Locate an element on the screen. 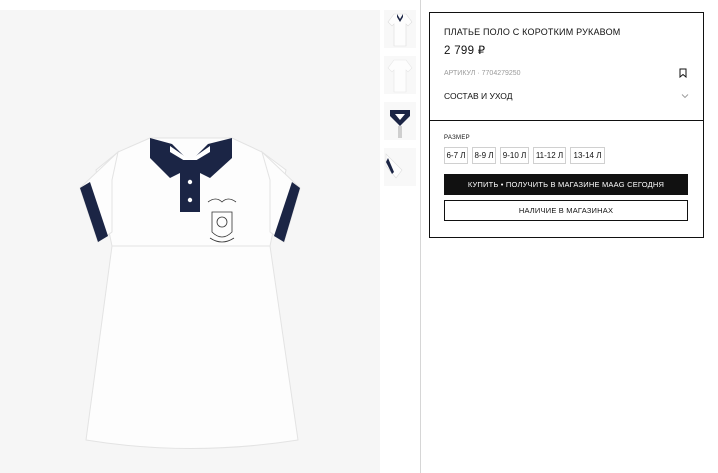  bookmark-icon is located at coordinates (683, 73).